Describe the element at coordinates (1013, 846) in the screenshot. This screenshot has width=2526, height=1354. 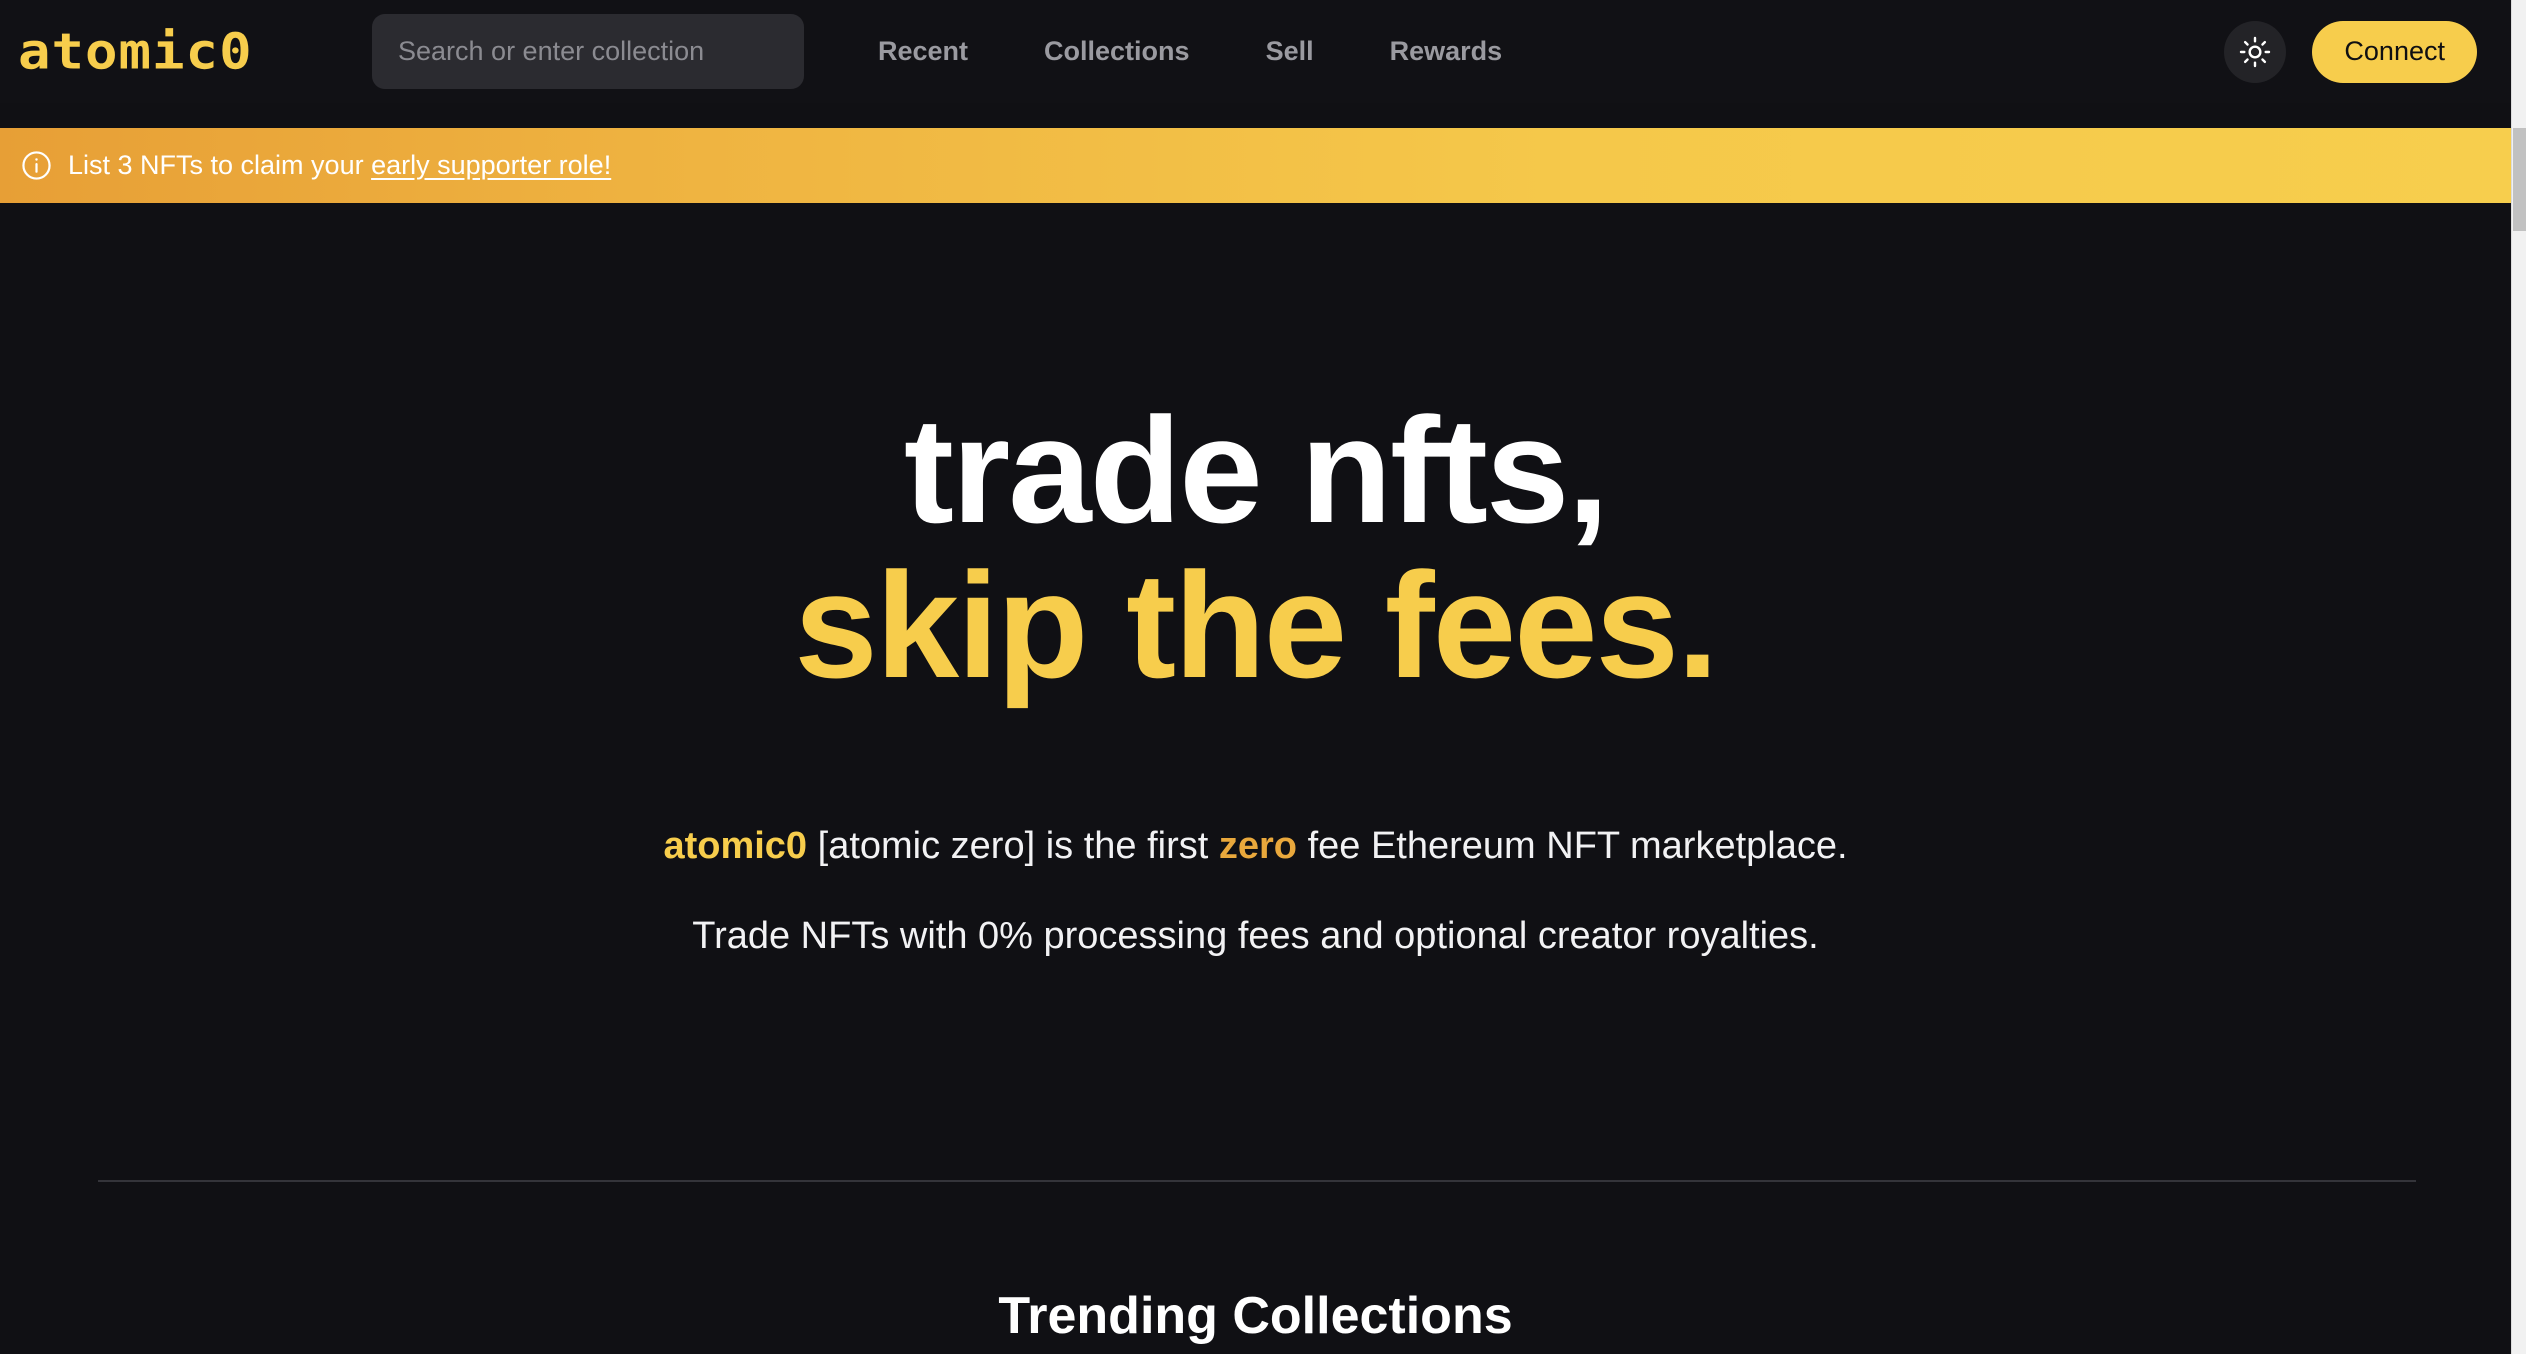
I see `hero-subtitle-part1: [atomic zero] is the first` at that location.